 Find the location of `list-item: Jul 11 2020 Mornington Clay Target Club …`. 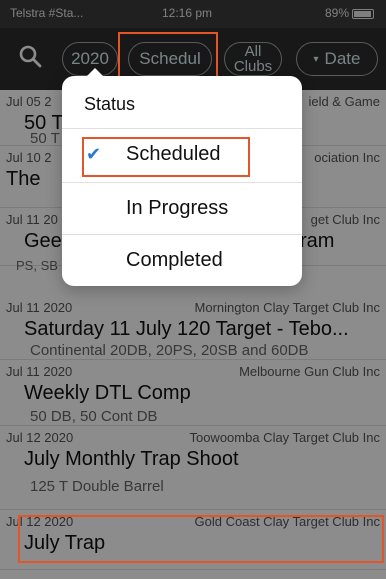

list-item: Jul 11 2020 Mornington Clay Target Club … is located at coordinates (193, 328).